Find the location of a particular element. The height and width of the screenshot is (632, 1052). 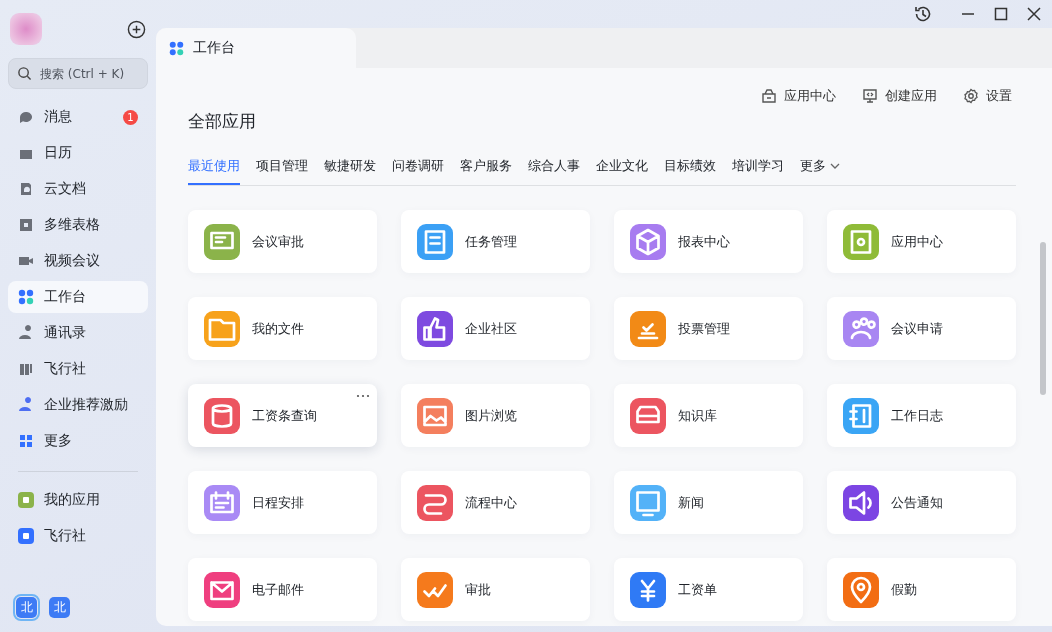

app-card: 任务管理 is located at coordinates (495, 241).